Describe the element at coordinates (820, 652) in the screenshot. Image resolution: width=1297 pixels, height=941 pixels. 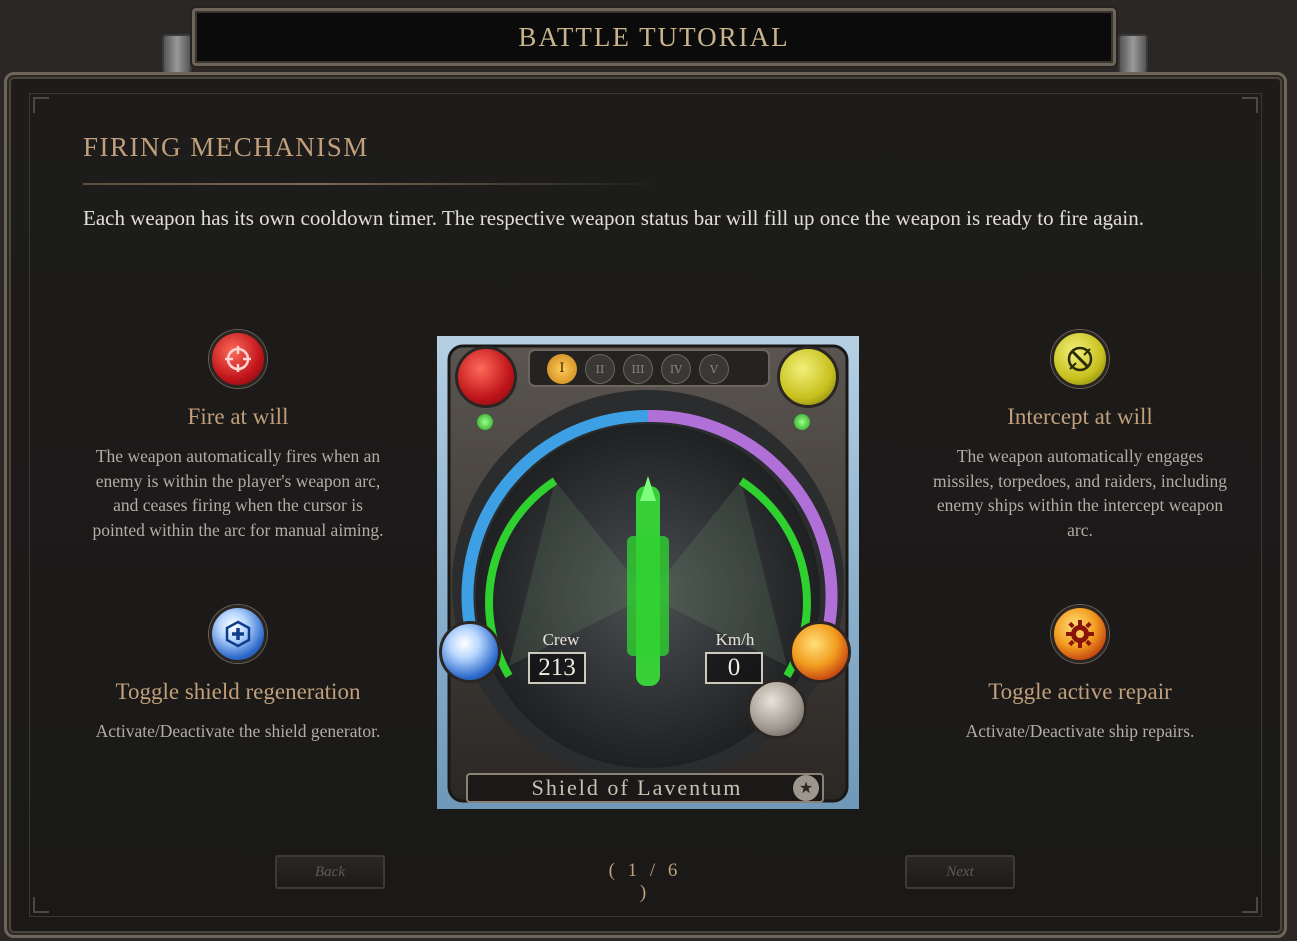
I see `card-repair-button-icon` at that location.